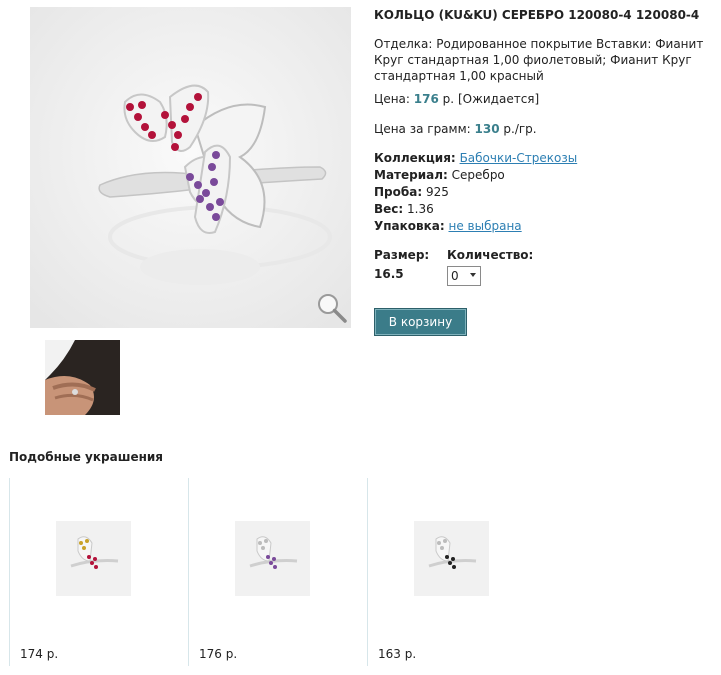 The image size is (721, 675). I want to click on collection-row: Коллекция: Бабочки-Стрекозы, so click(475, 158).